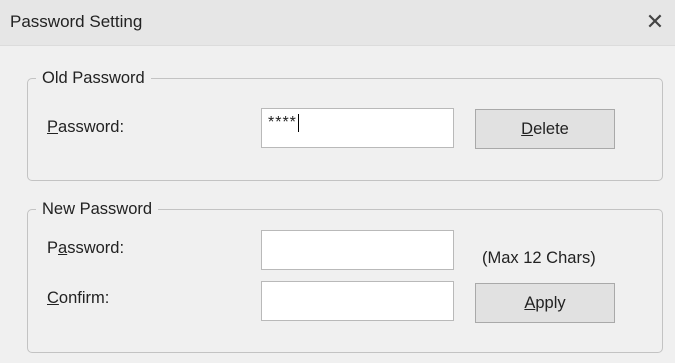  What do you see at coordinates (655, 23) in the screenshot?
I see `close-icon: ✕` at bounding box center [655, 23].